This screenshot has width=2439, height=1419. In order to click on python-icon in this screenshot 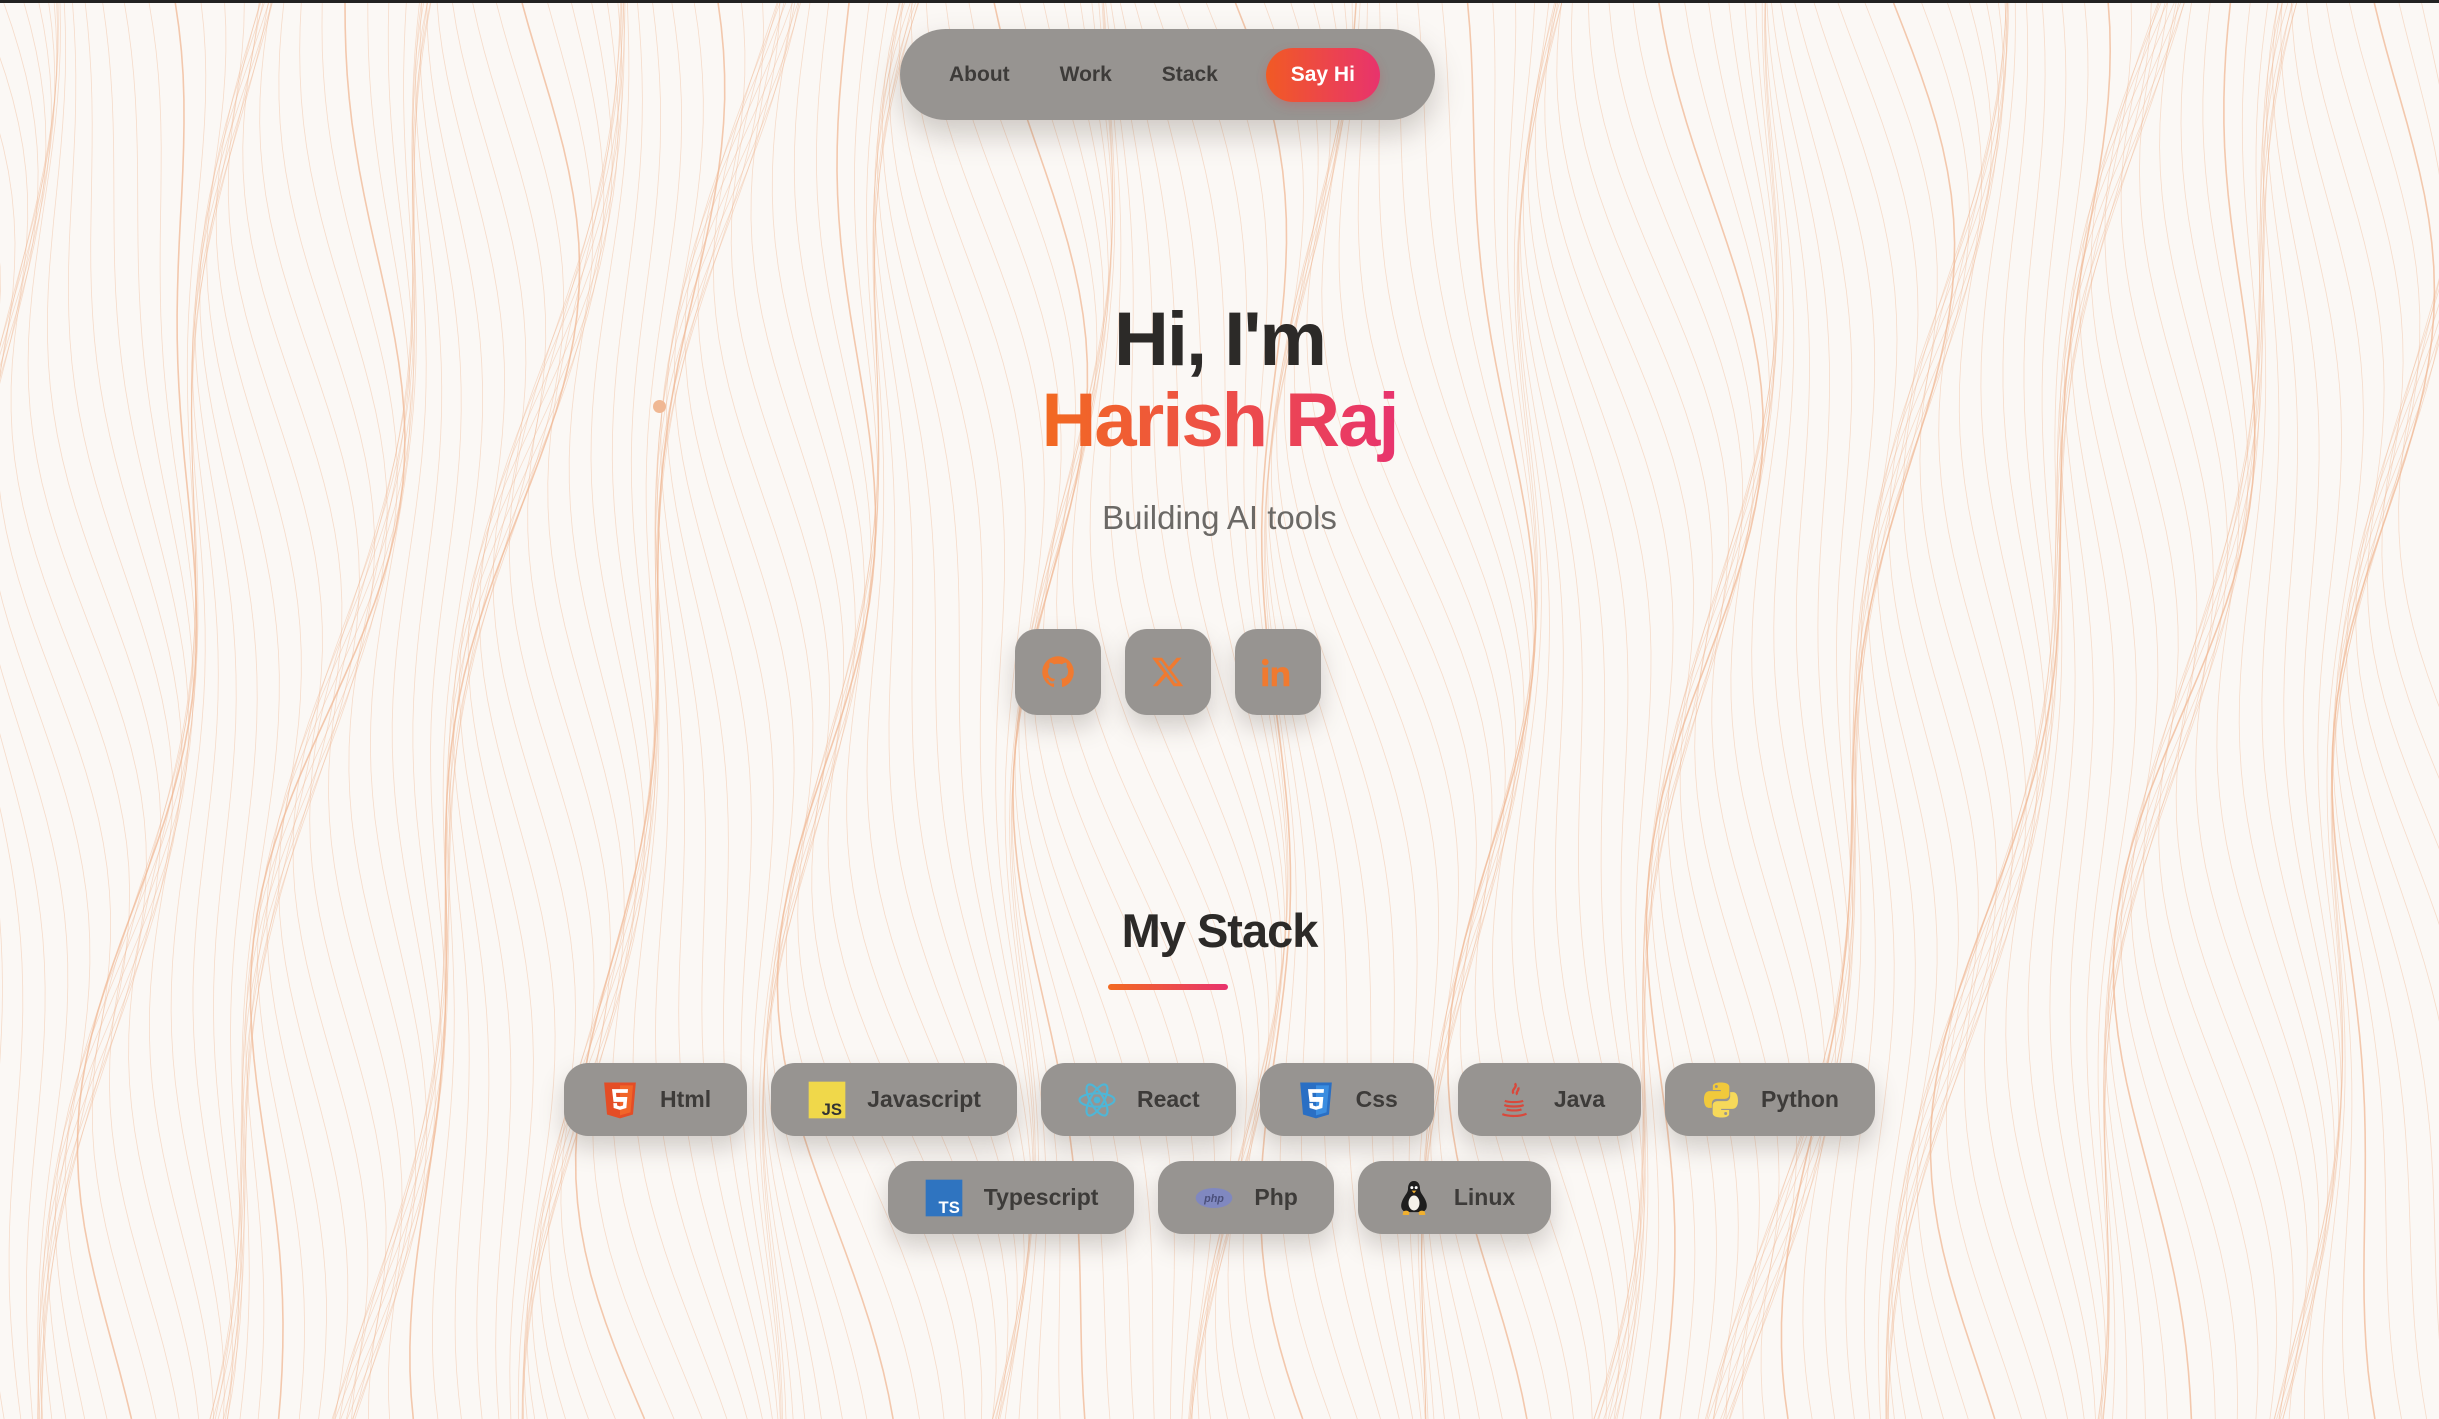, I will do `click(1721, 1100)`.